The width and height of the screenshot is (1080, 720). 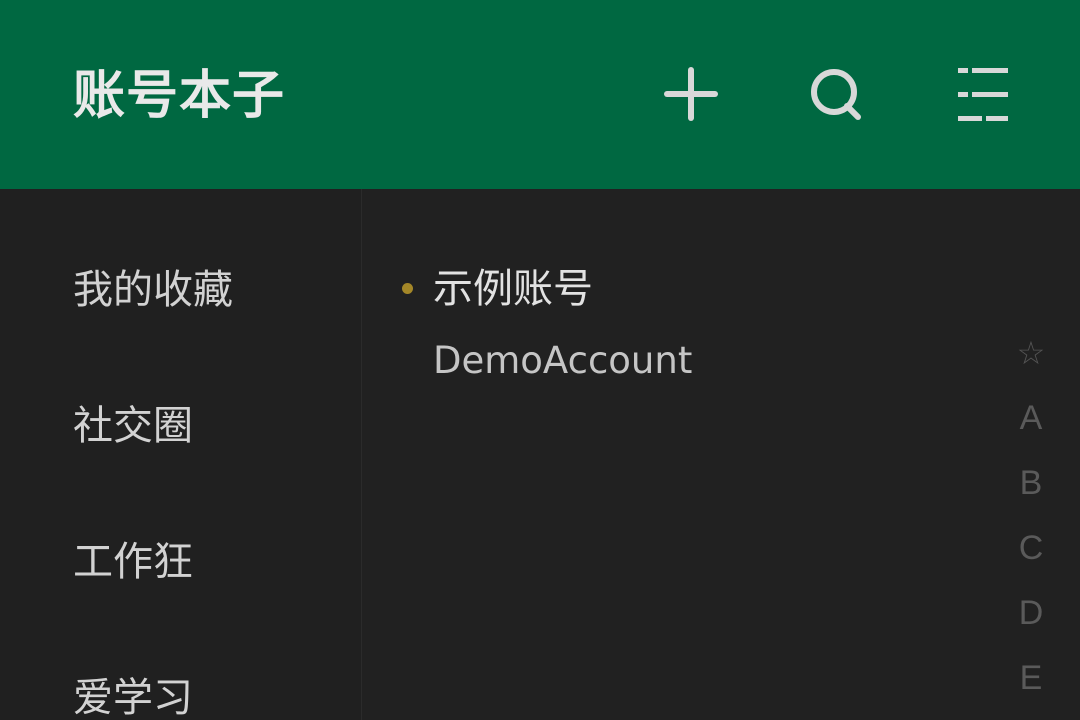 I want to click on filter-menu-button, so click(x=983, y=95).